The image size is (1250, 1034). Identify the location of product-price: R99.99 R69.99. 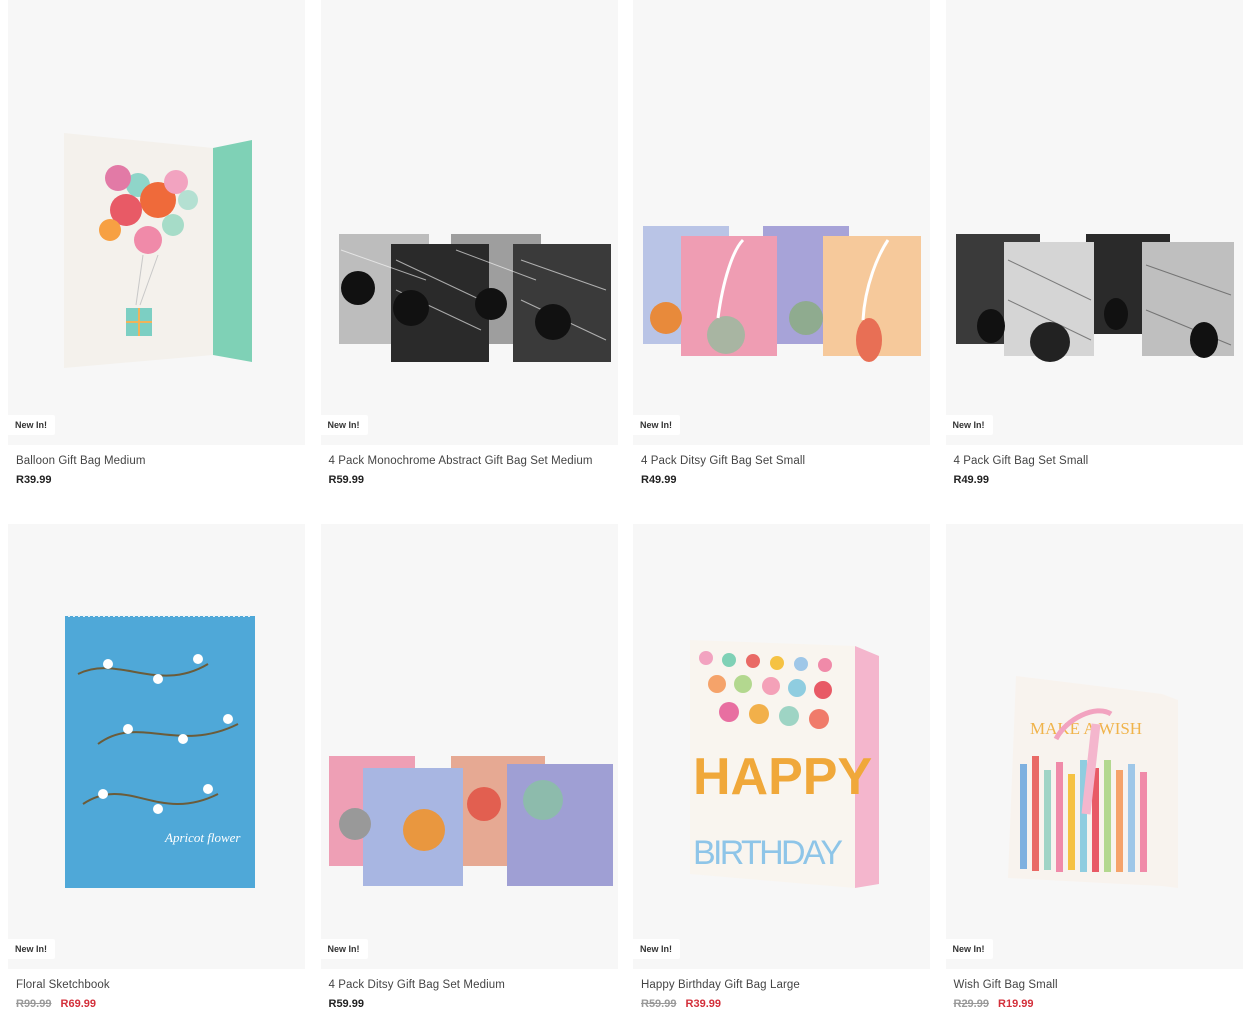
(160, 1013).